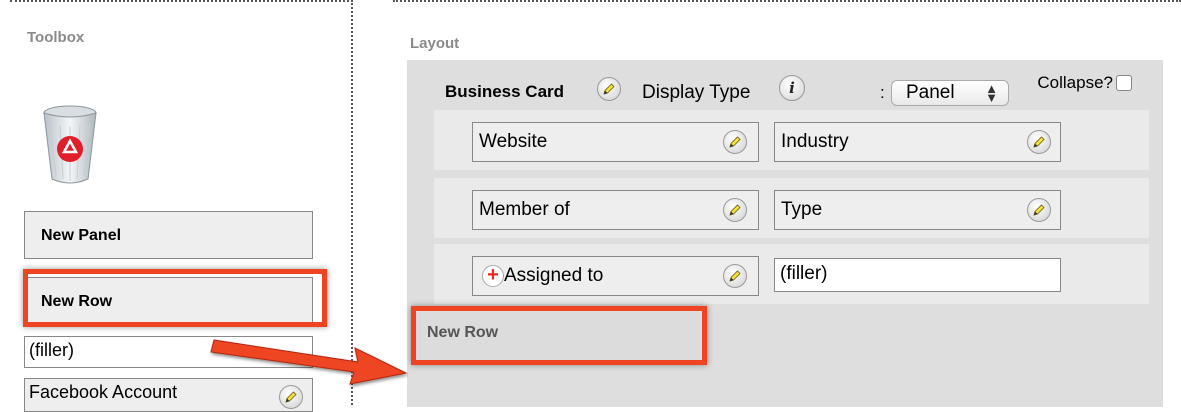 This screenshot has width=1181, height=412. Describe the element at coordinates (815, 141) in the screenshot. I see `field-label: Industry` at that location.